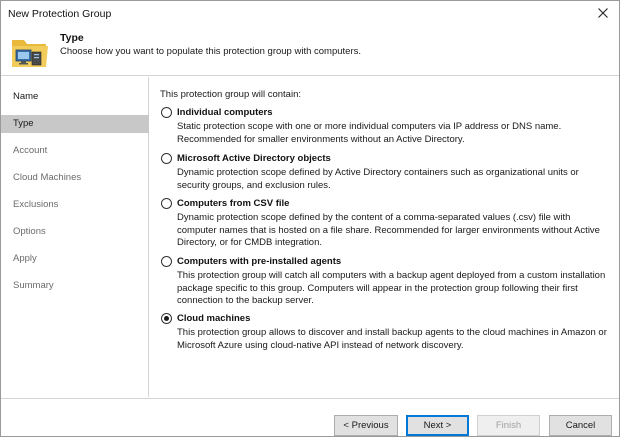  What do you see at coordinates (366, 425) in the screenshot?
I see `previous-button: < Previous` at bounding box center [366, 425].